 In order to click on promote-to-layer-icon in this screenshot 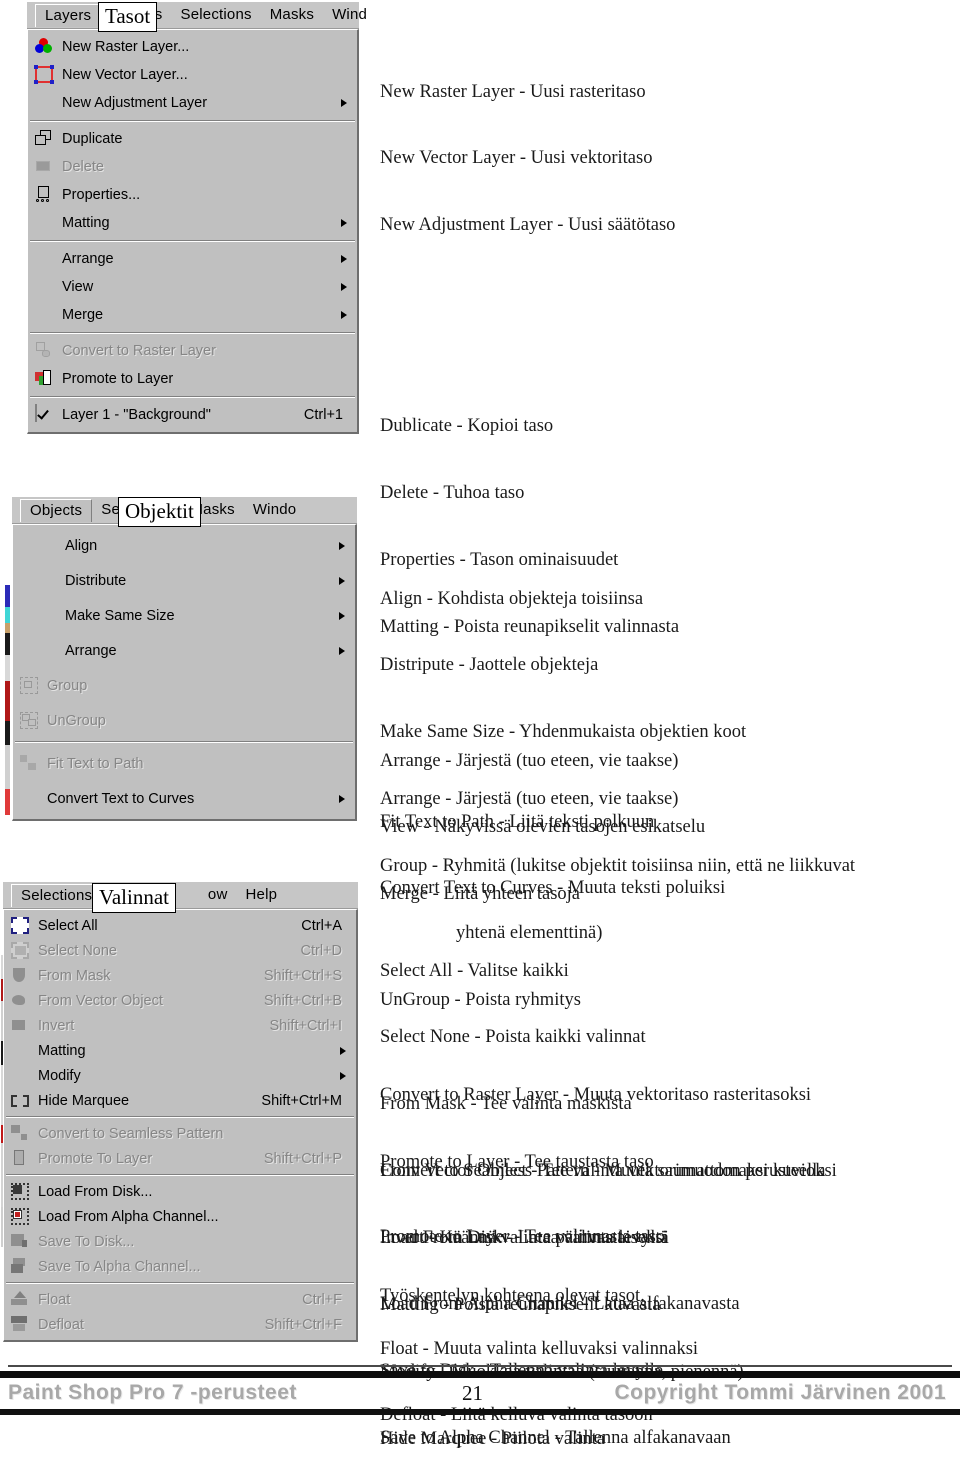, I will do `click(21, 1159)`.